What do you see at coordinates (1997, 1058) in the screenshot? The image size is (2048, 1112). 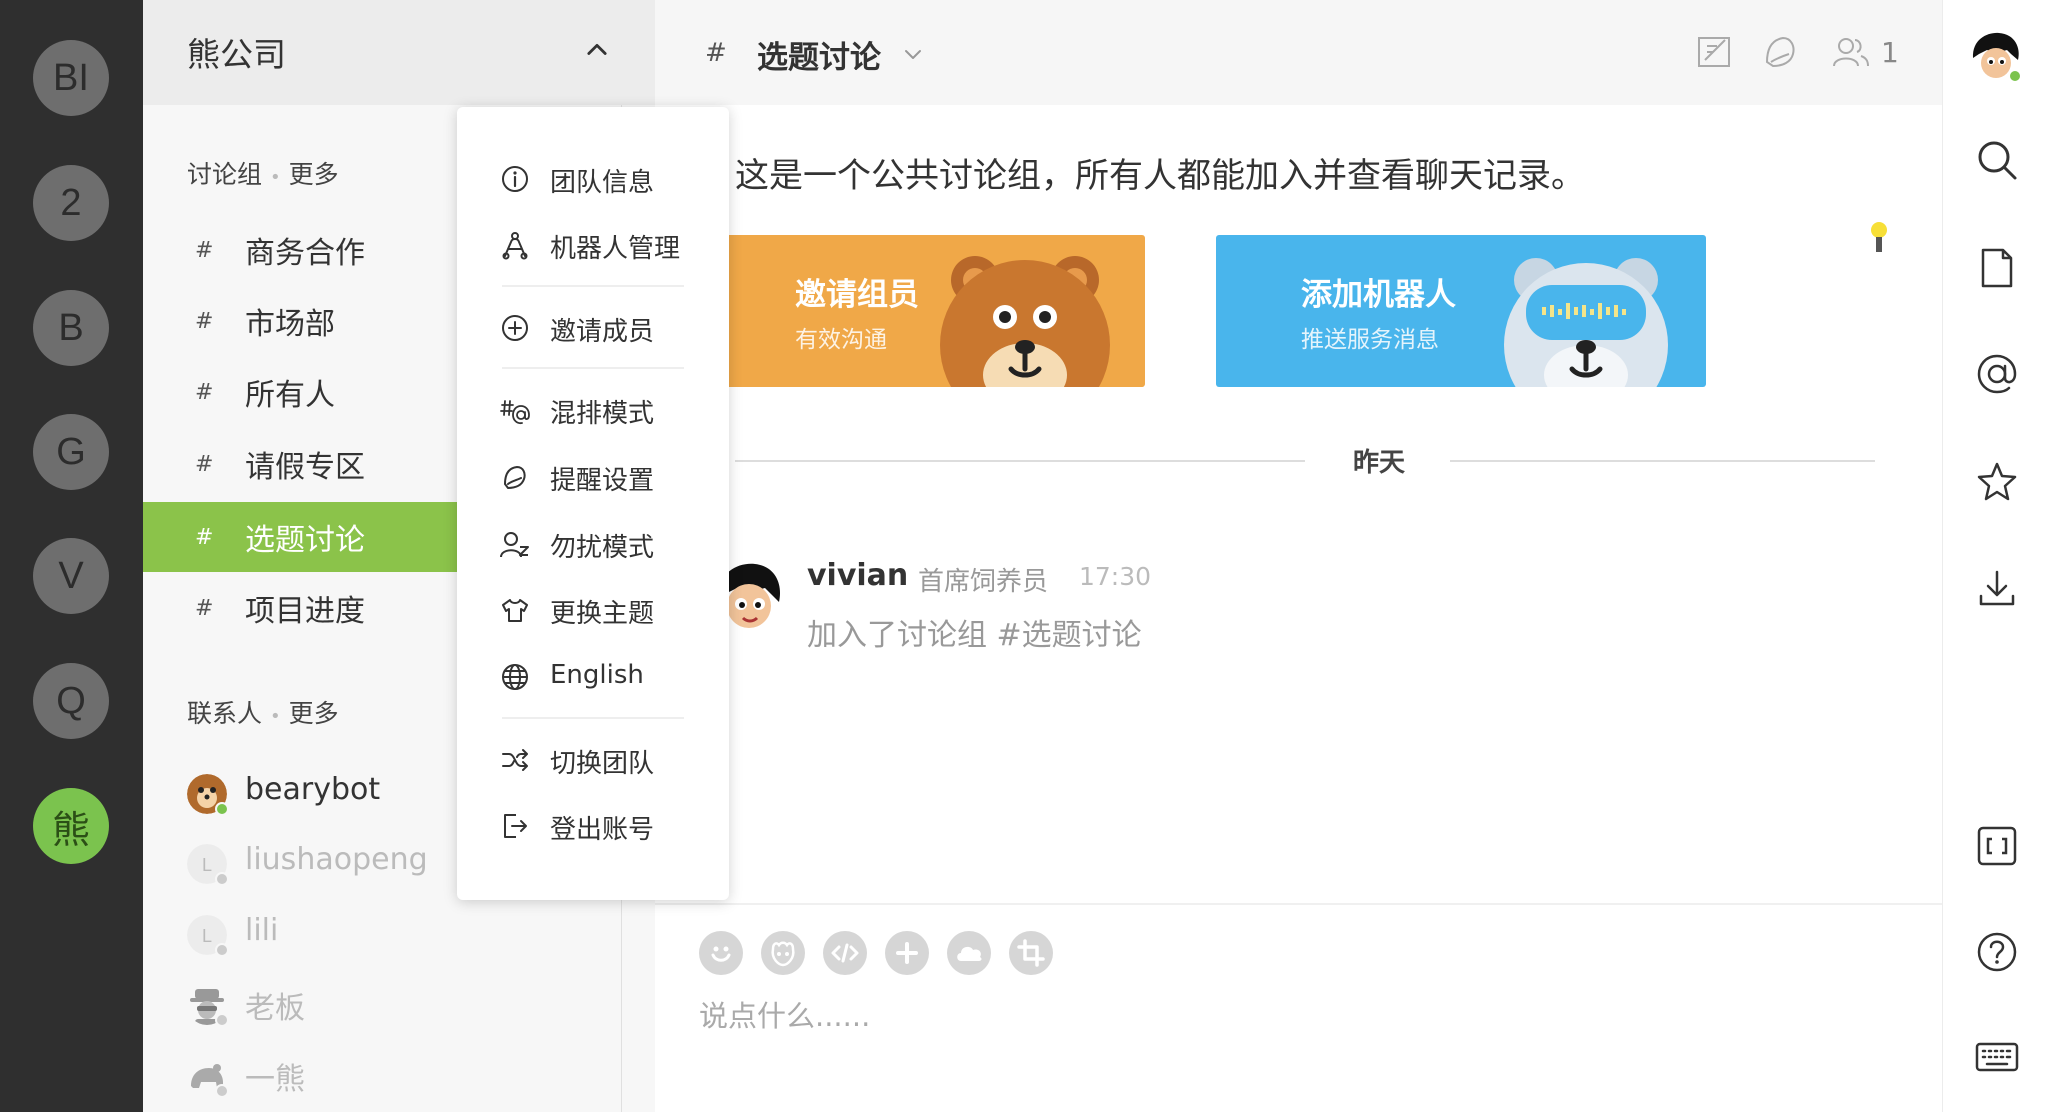 I see `keyboard-shortcuts-icon` at bounding box center [1997, 1058].